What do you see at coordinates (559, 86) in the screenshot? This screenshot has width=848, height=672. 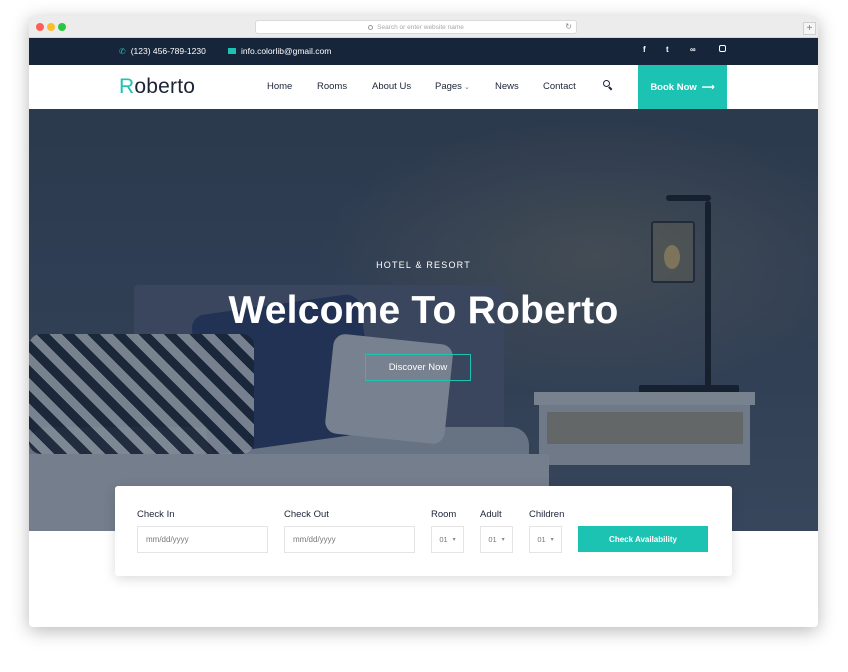 I see `nav-contact: Contact` at bounding box center [559, 86].